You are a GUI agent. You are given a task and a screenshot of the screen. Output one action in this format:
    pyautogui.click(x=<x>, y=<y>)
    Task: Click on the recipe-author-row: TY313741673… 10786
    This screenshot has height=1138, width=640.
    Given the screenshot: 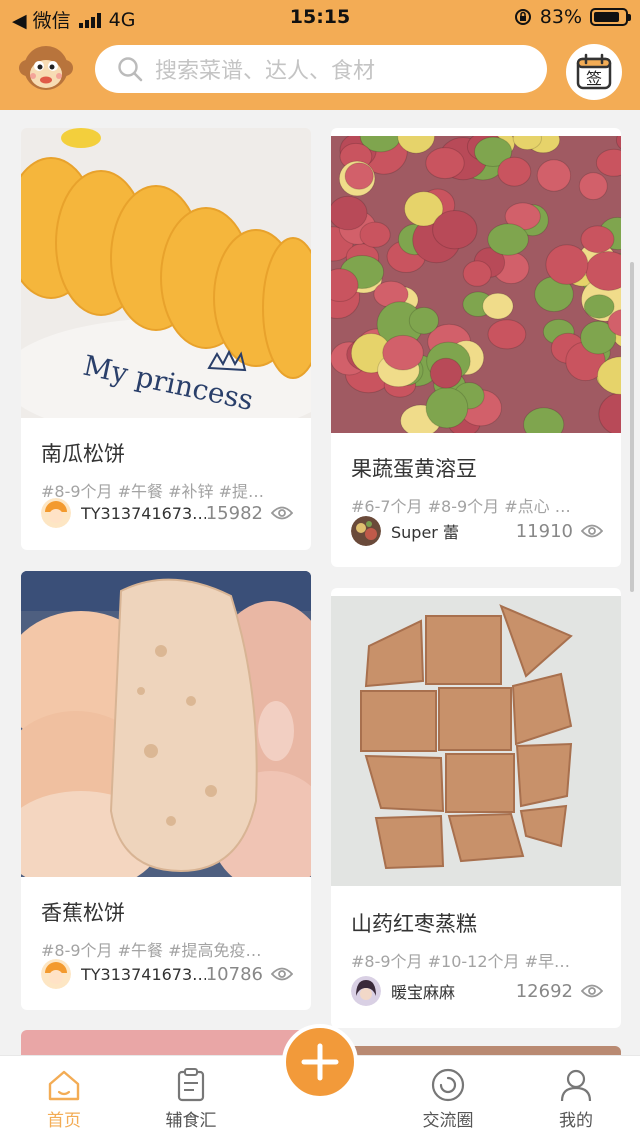 What is the action you would take?
    pyautogui.click(x=167, y=974)
    